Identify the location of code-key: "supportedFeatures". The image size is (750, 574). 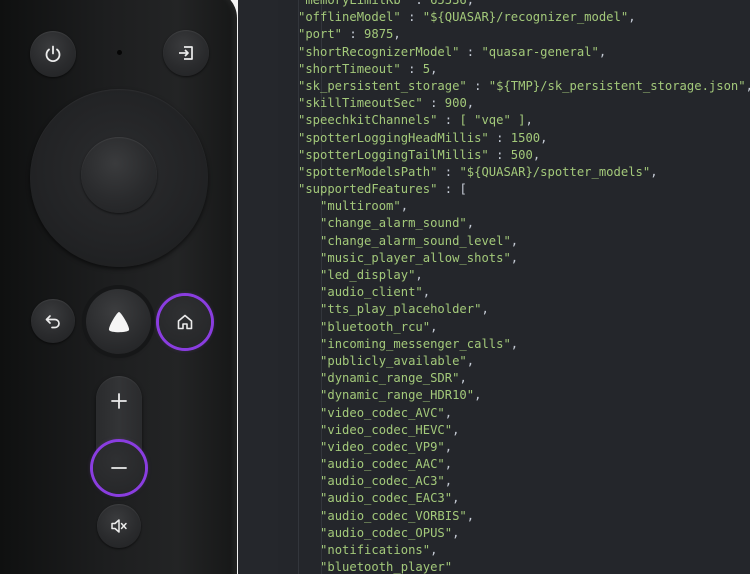
(368, 189).